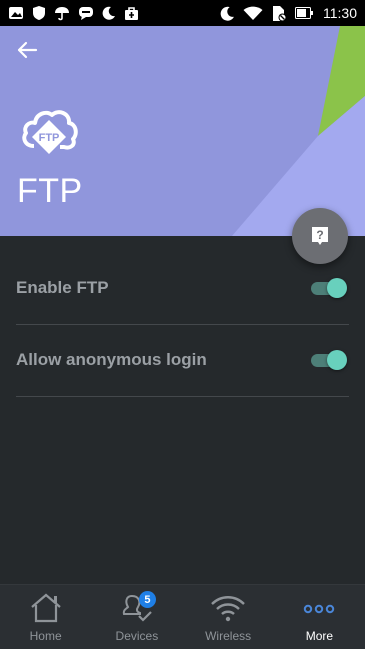 This screenshot has width=365, height=649. Describe the element at coordinates (16, 13) in the screenshot. I see `image-icon` at that location.